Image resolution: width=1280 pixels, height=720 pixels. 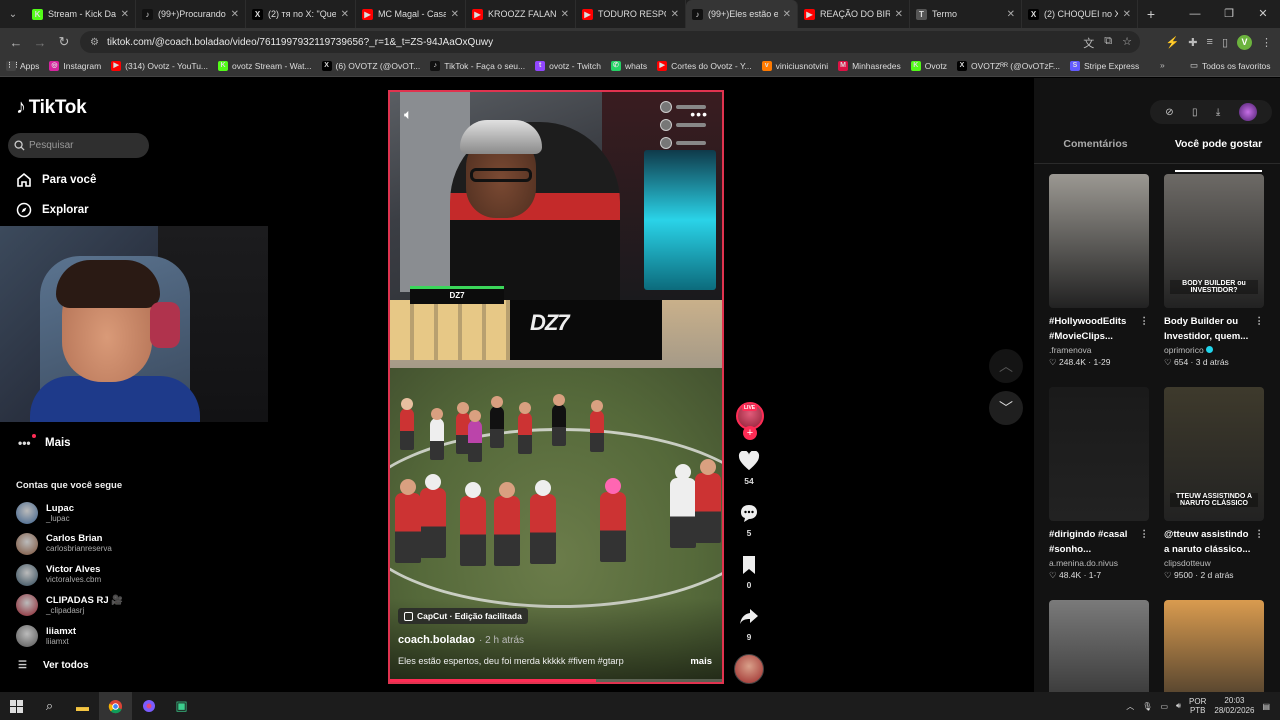 What do you see at coordinates (13, 14) in the screenshot?
I see `tab-search-button: ⌄` at bounding box center [13, 14].